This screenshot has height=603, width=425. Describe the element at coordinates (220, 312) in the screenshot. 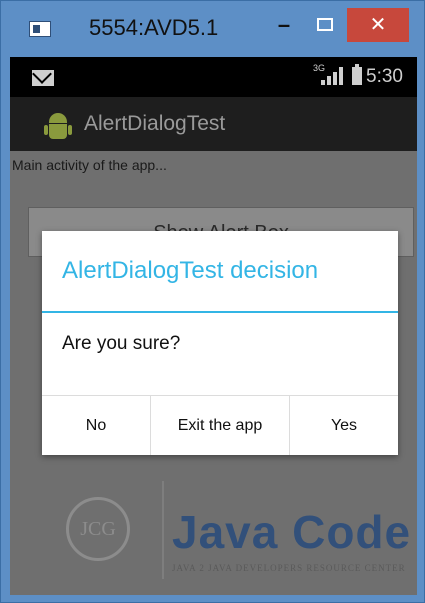

I see `dialog-title-divider` at that location.